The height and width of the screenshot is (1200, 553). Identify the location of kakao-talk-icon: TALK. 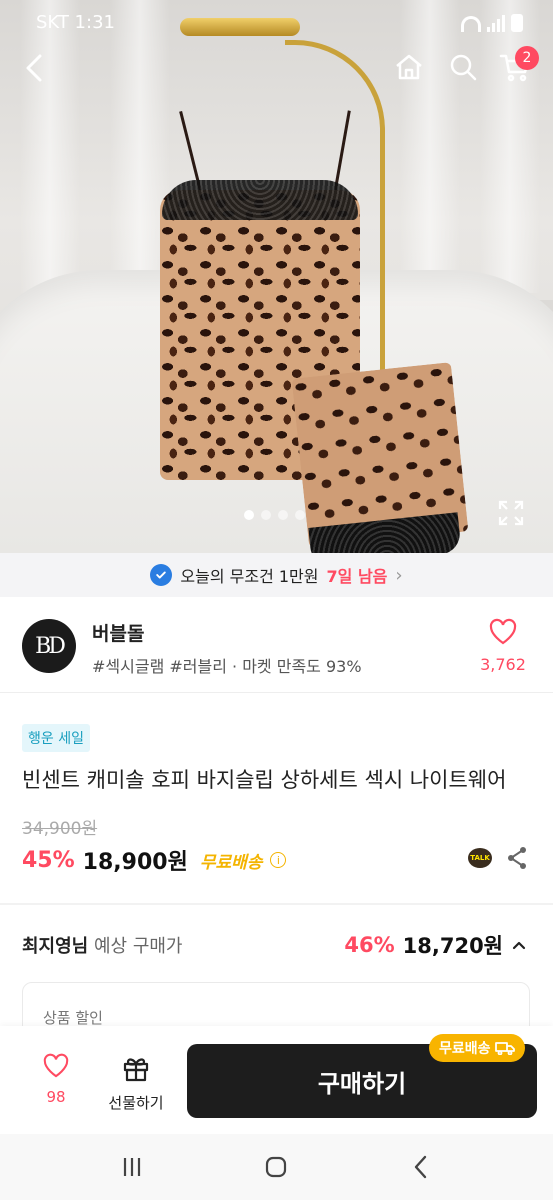
(480, 858).